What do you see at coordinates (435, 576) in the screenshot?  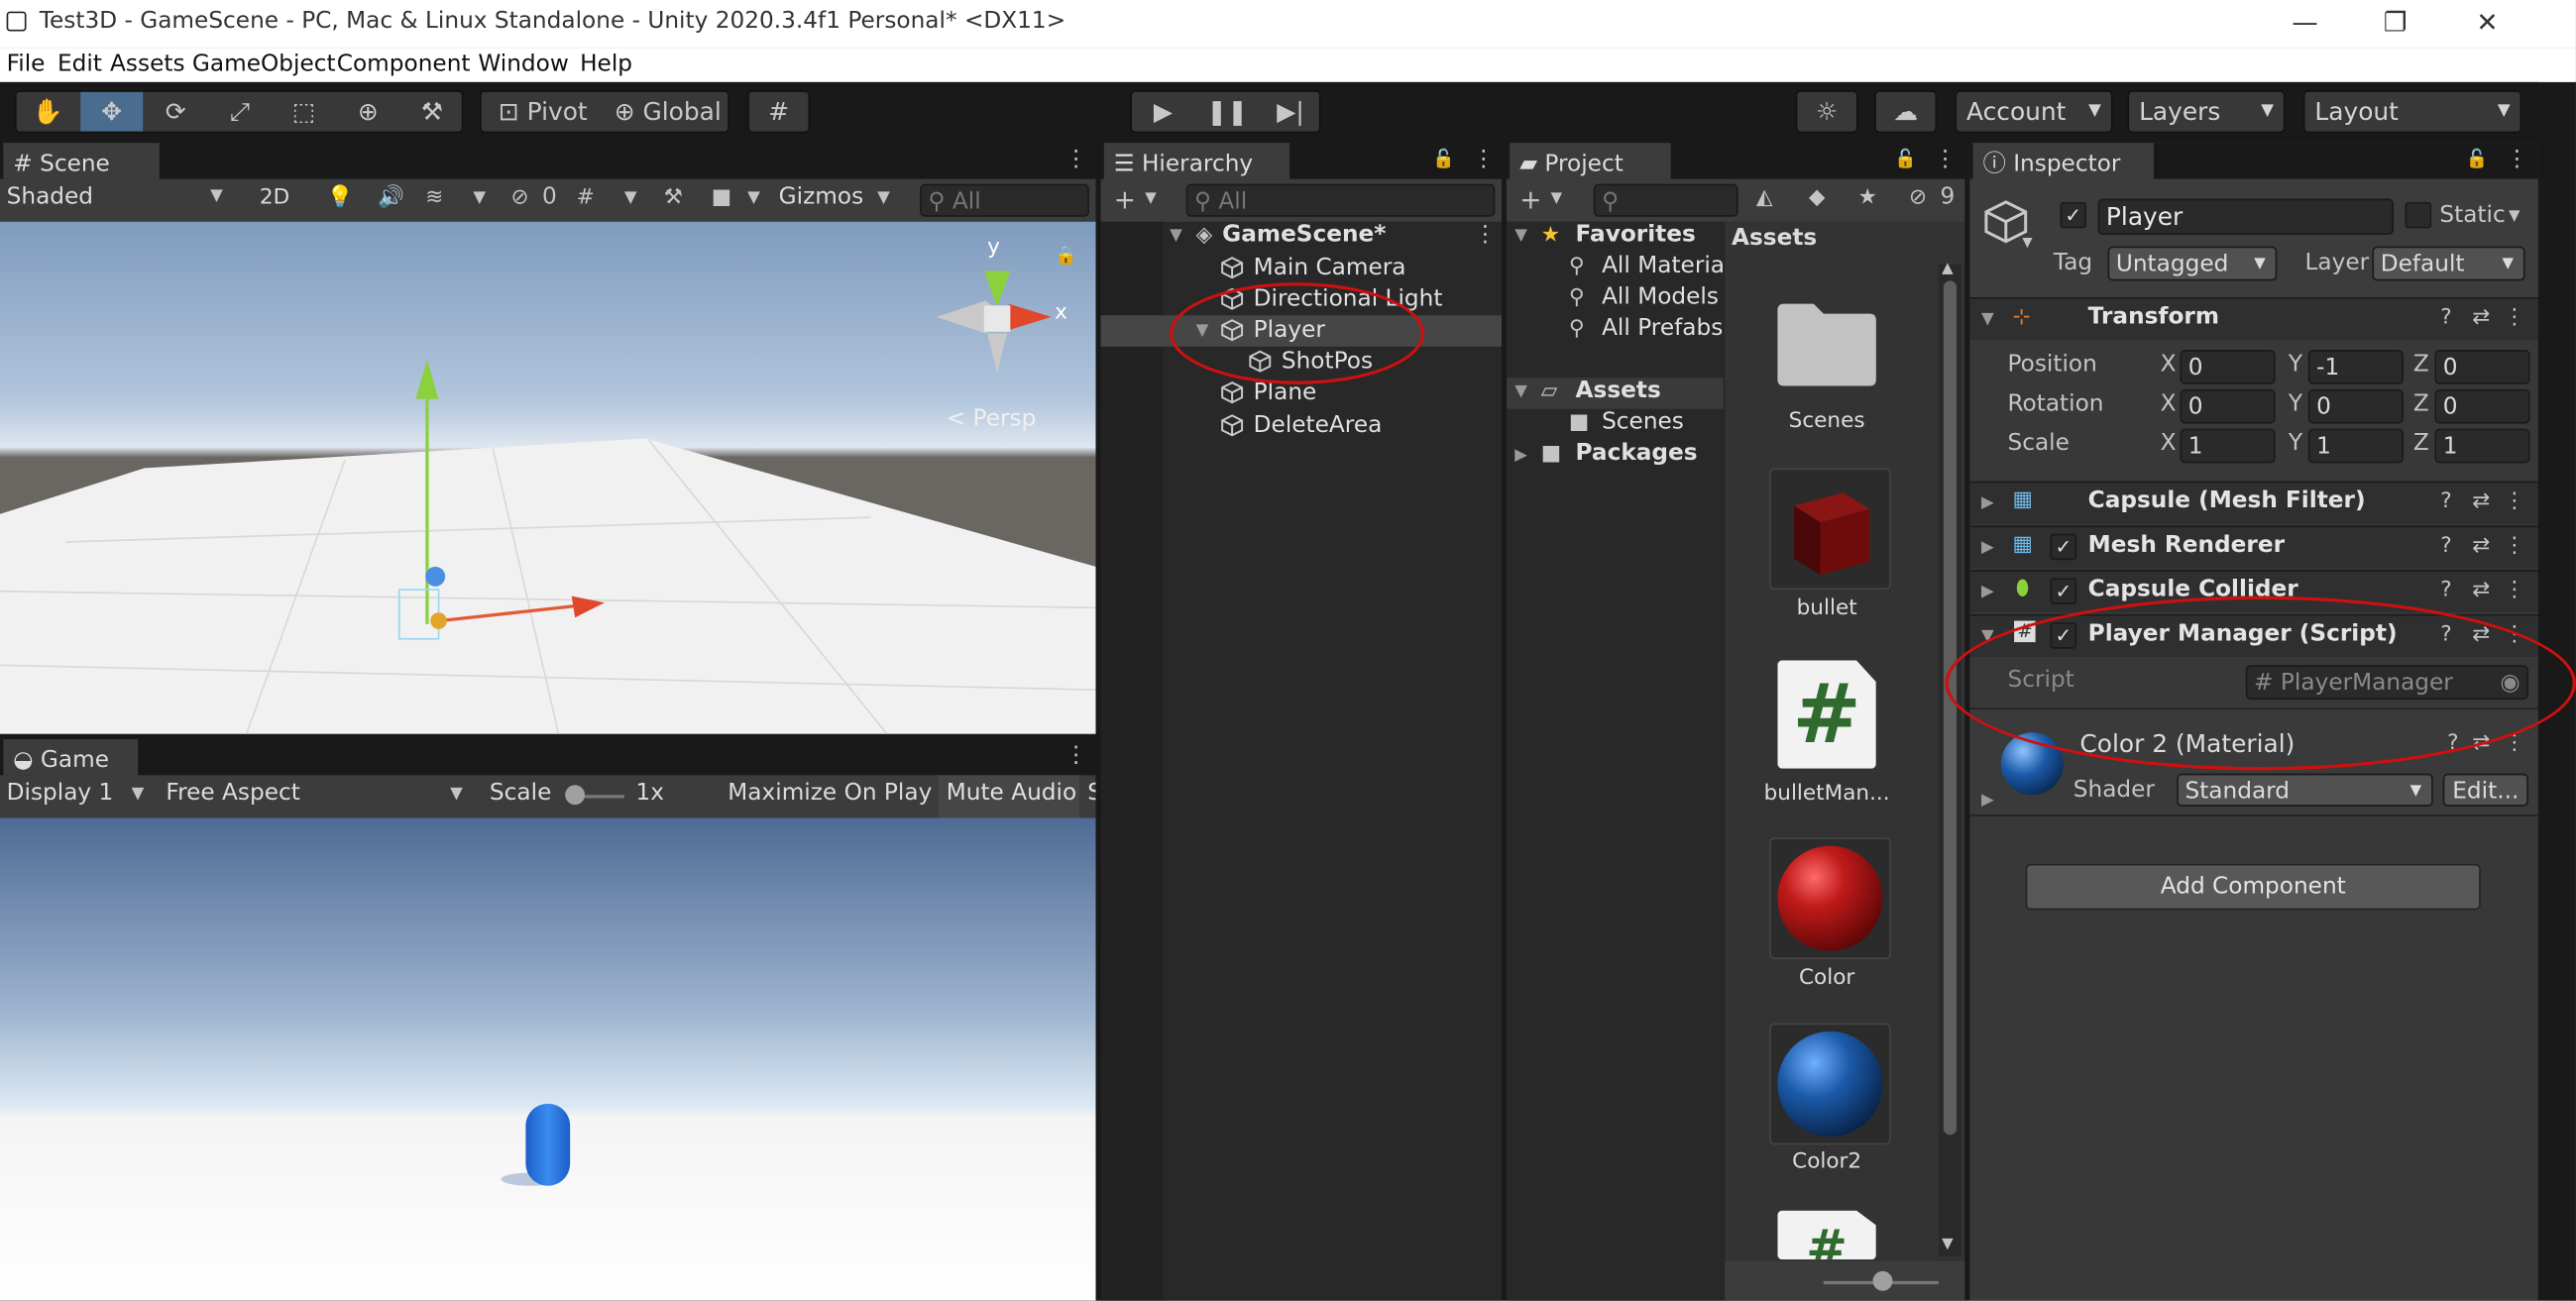 I see `gizmo-z-handle` at bounding box center [435, 576].